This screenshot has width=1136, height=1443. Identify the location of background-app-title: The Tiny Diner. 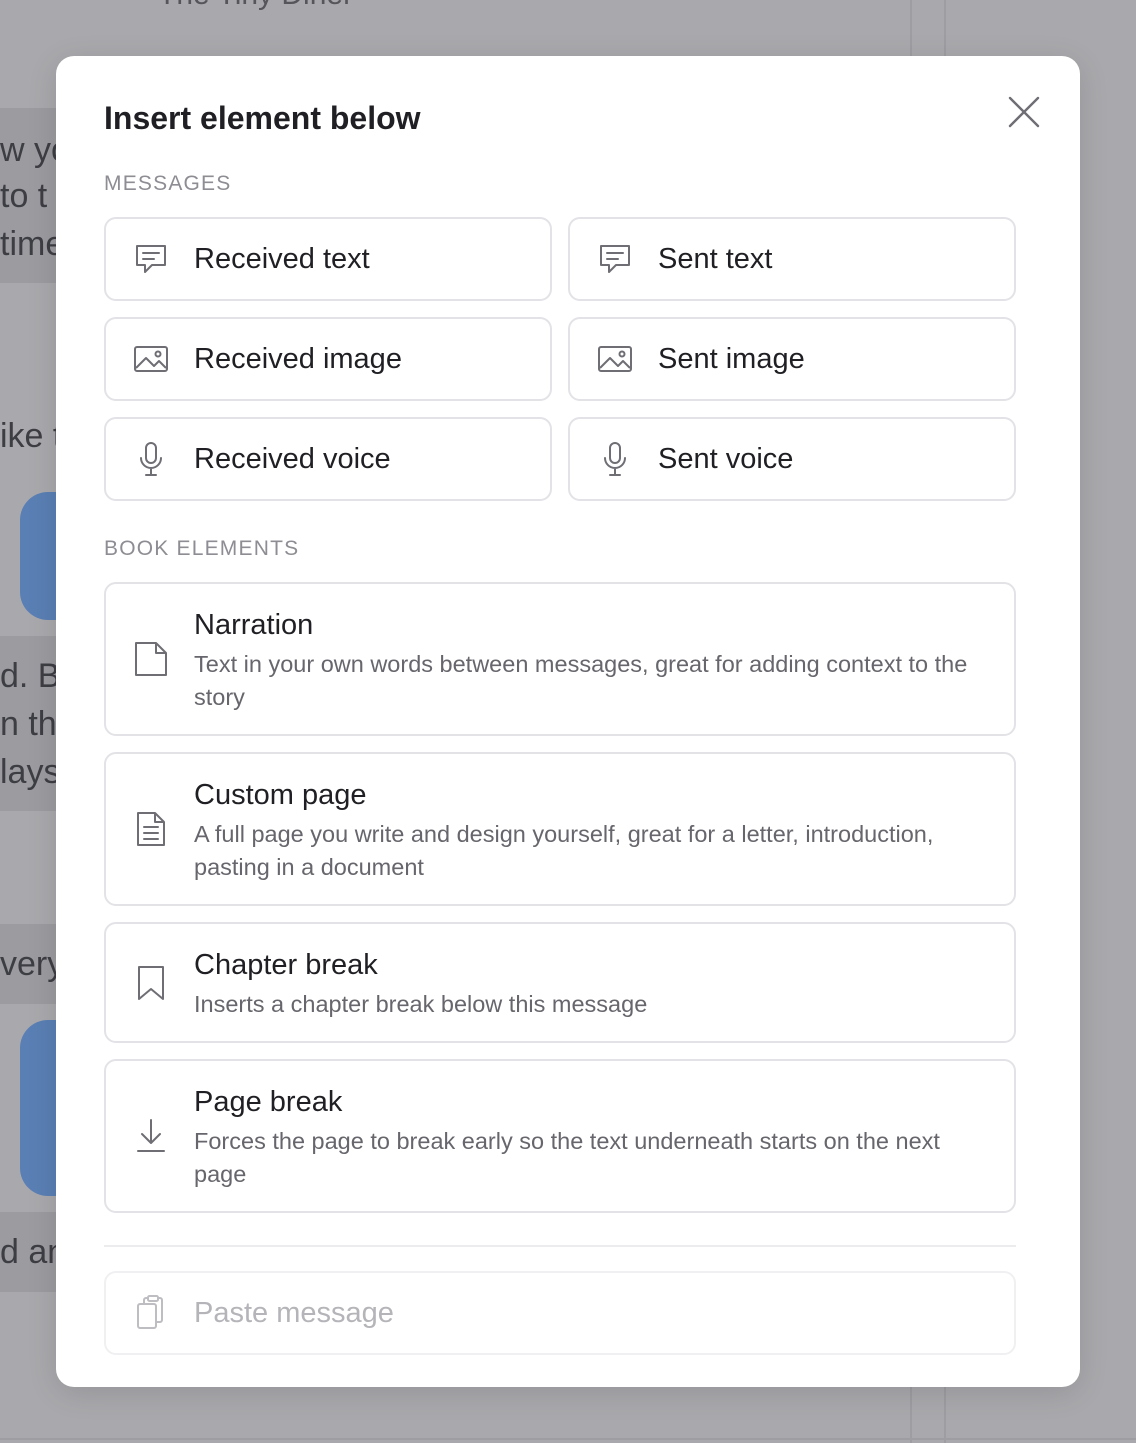
(255, 6).